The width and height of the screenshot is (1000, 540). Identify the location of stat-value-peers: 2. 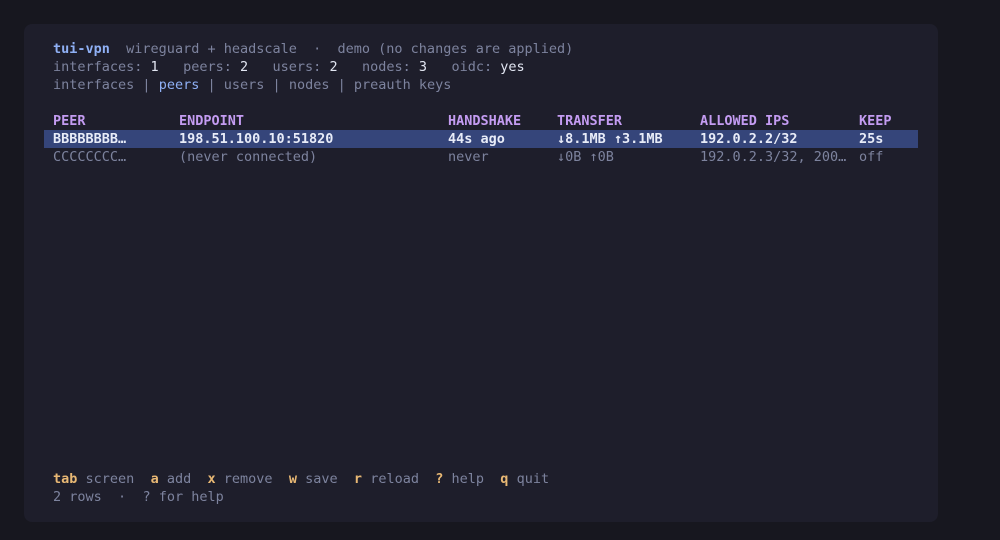
(244, 67).